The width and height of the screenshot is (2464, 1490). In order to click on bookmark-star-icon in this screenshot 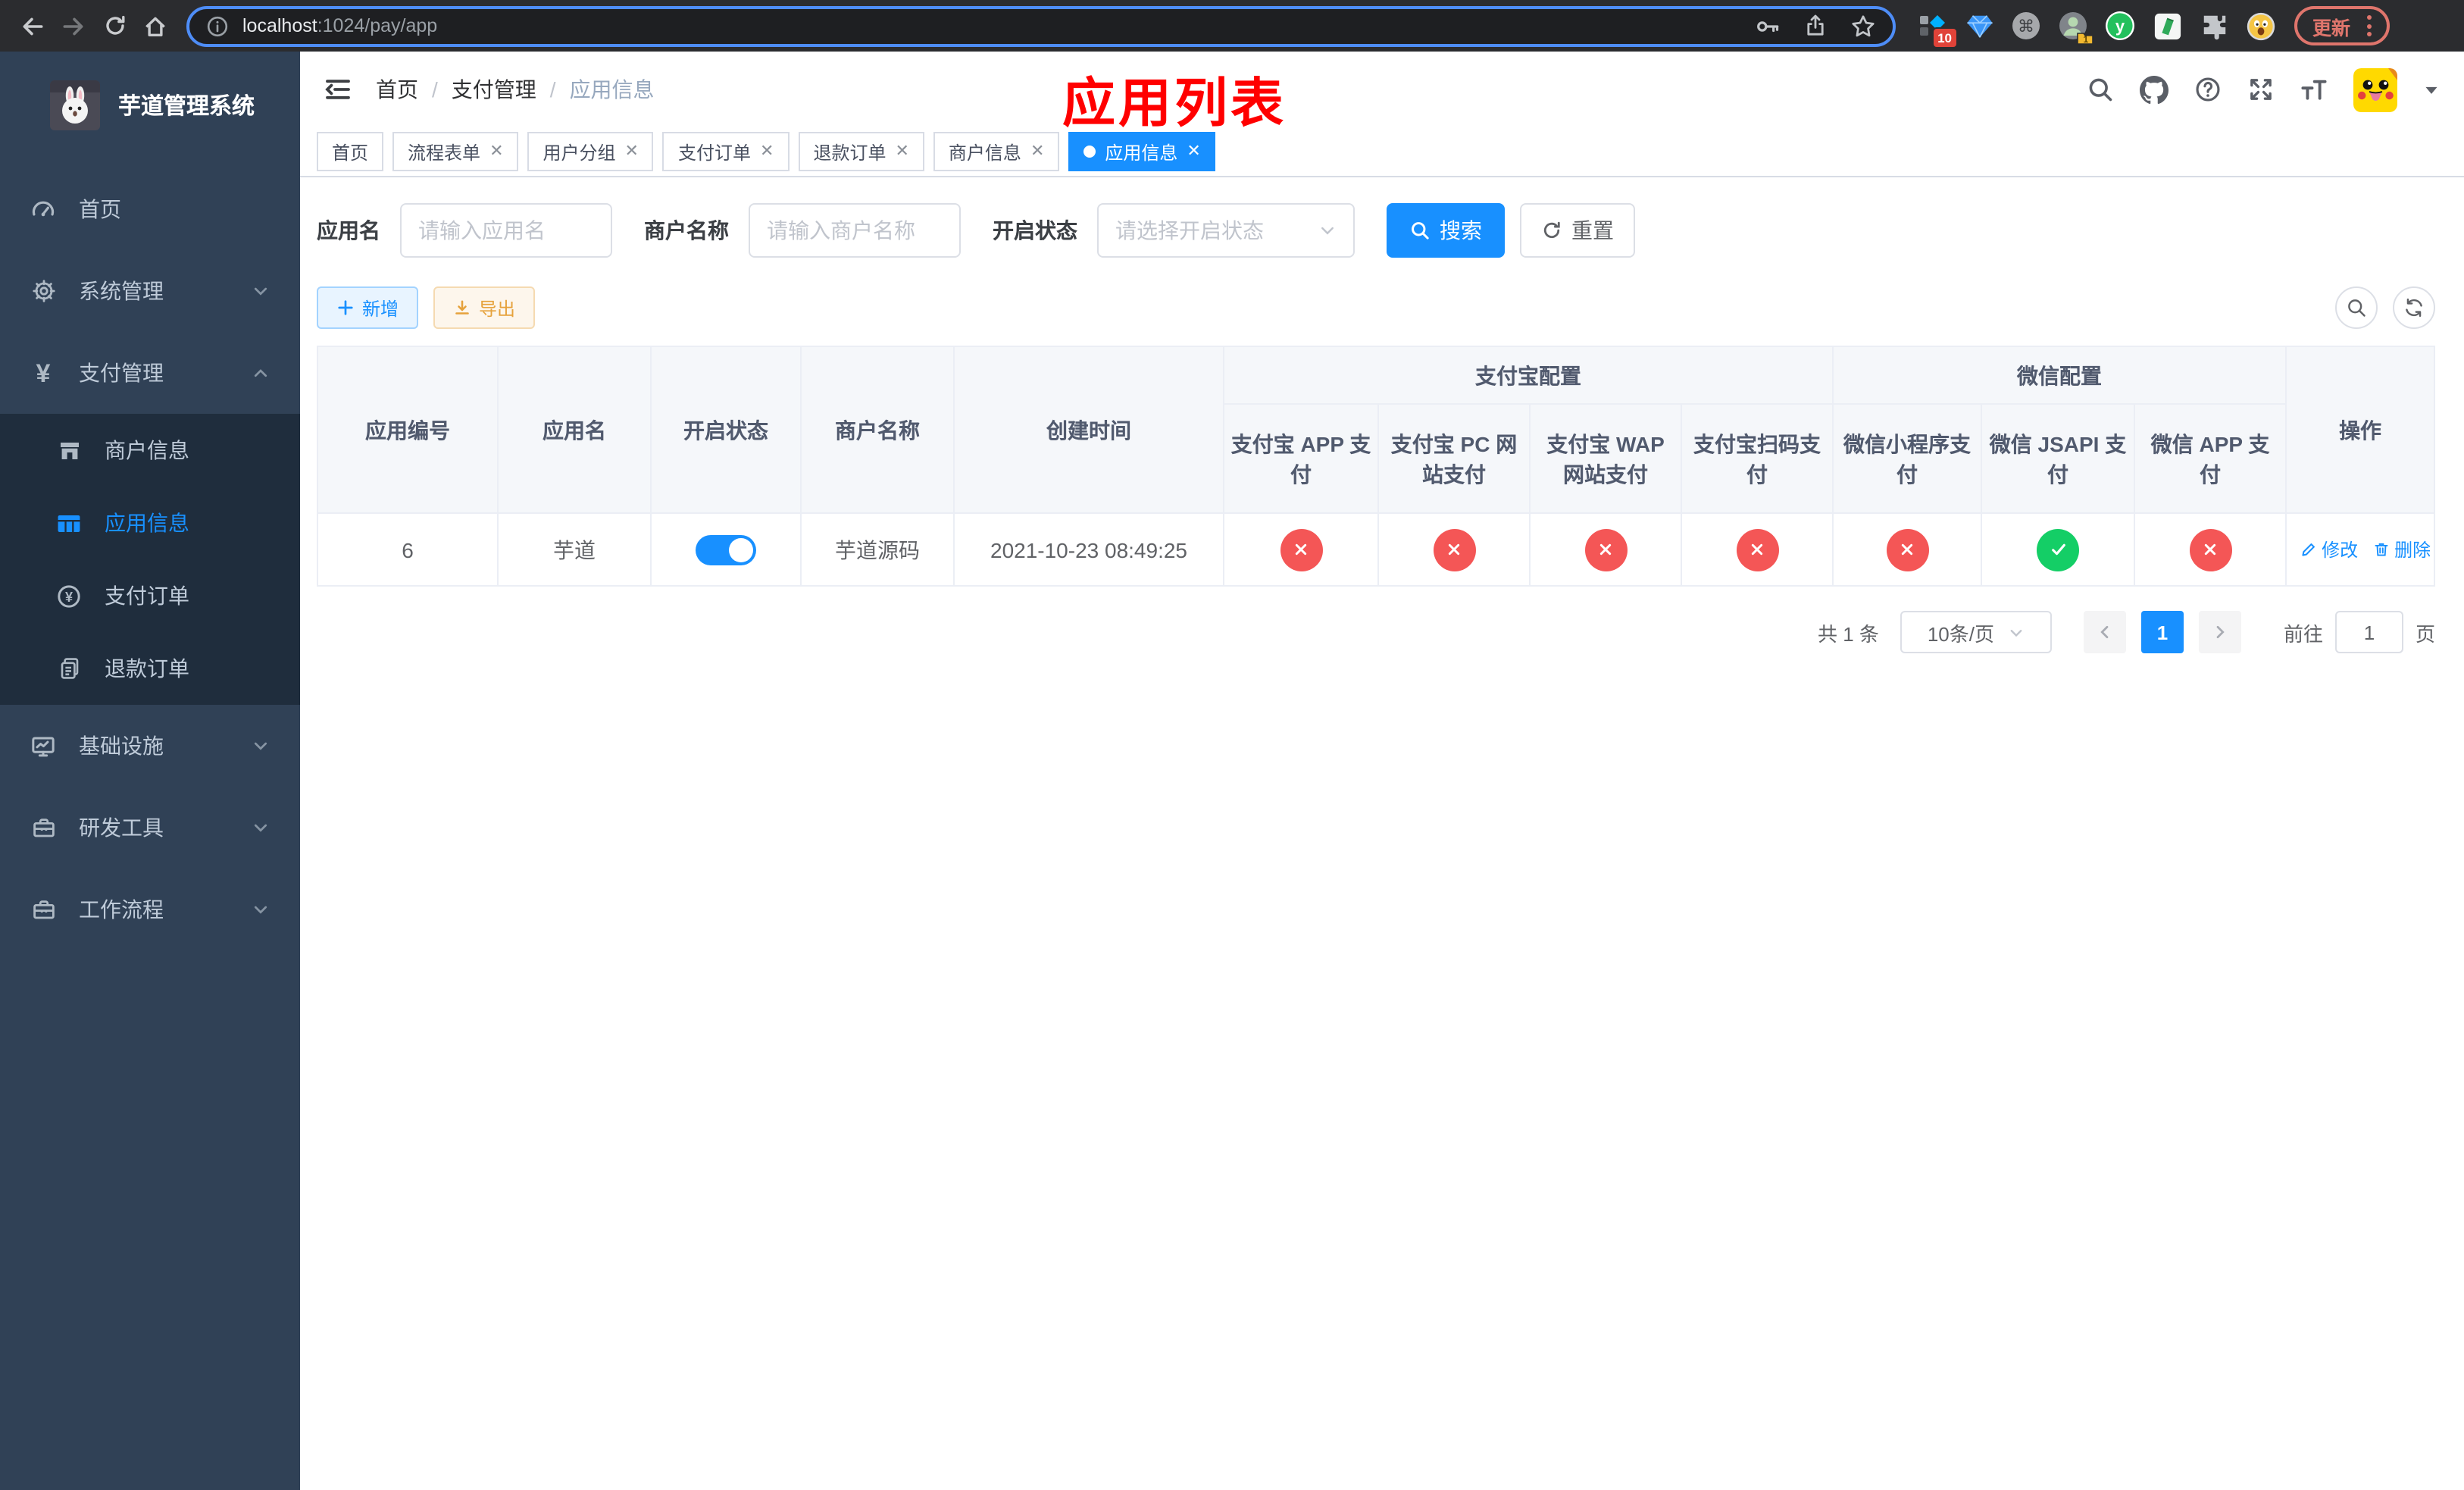, I will do `click(1863, 26)`.